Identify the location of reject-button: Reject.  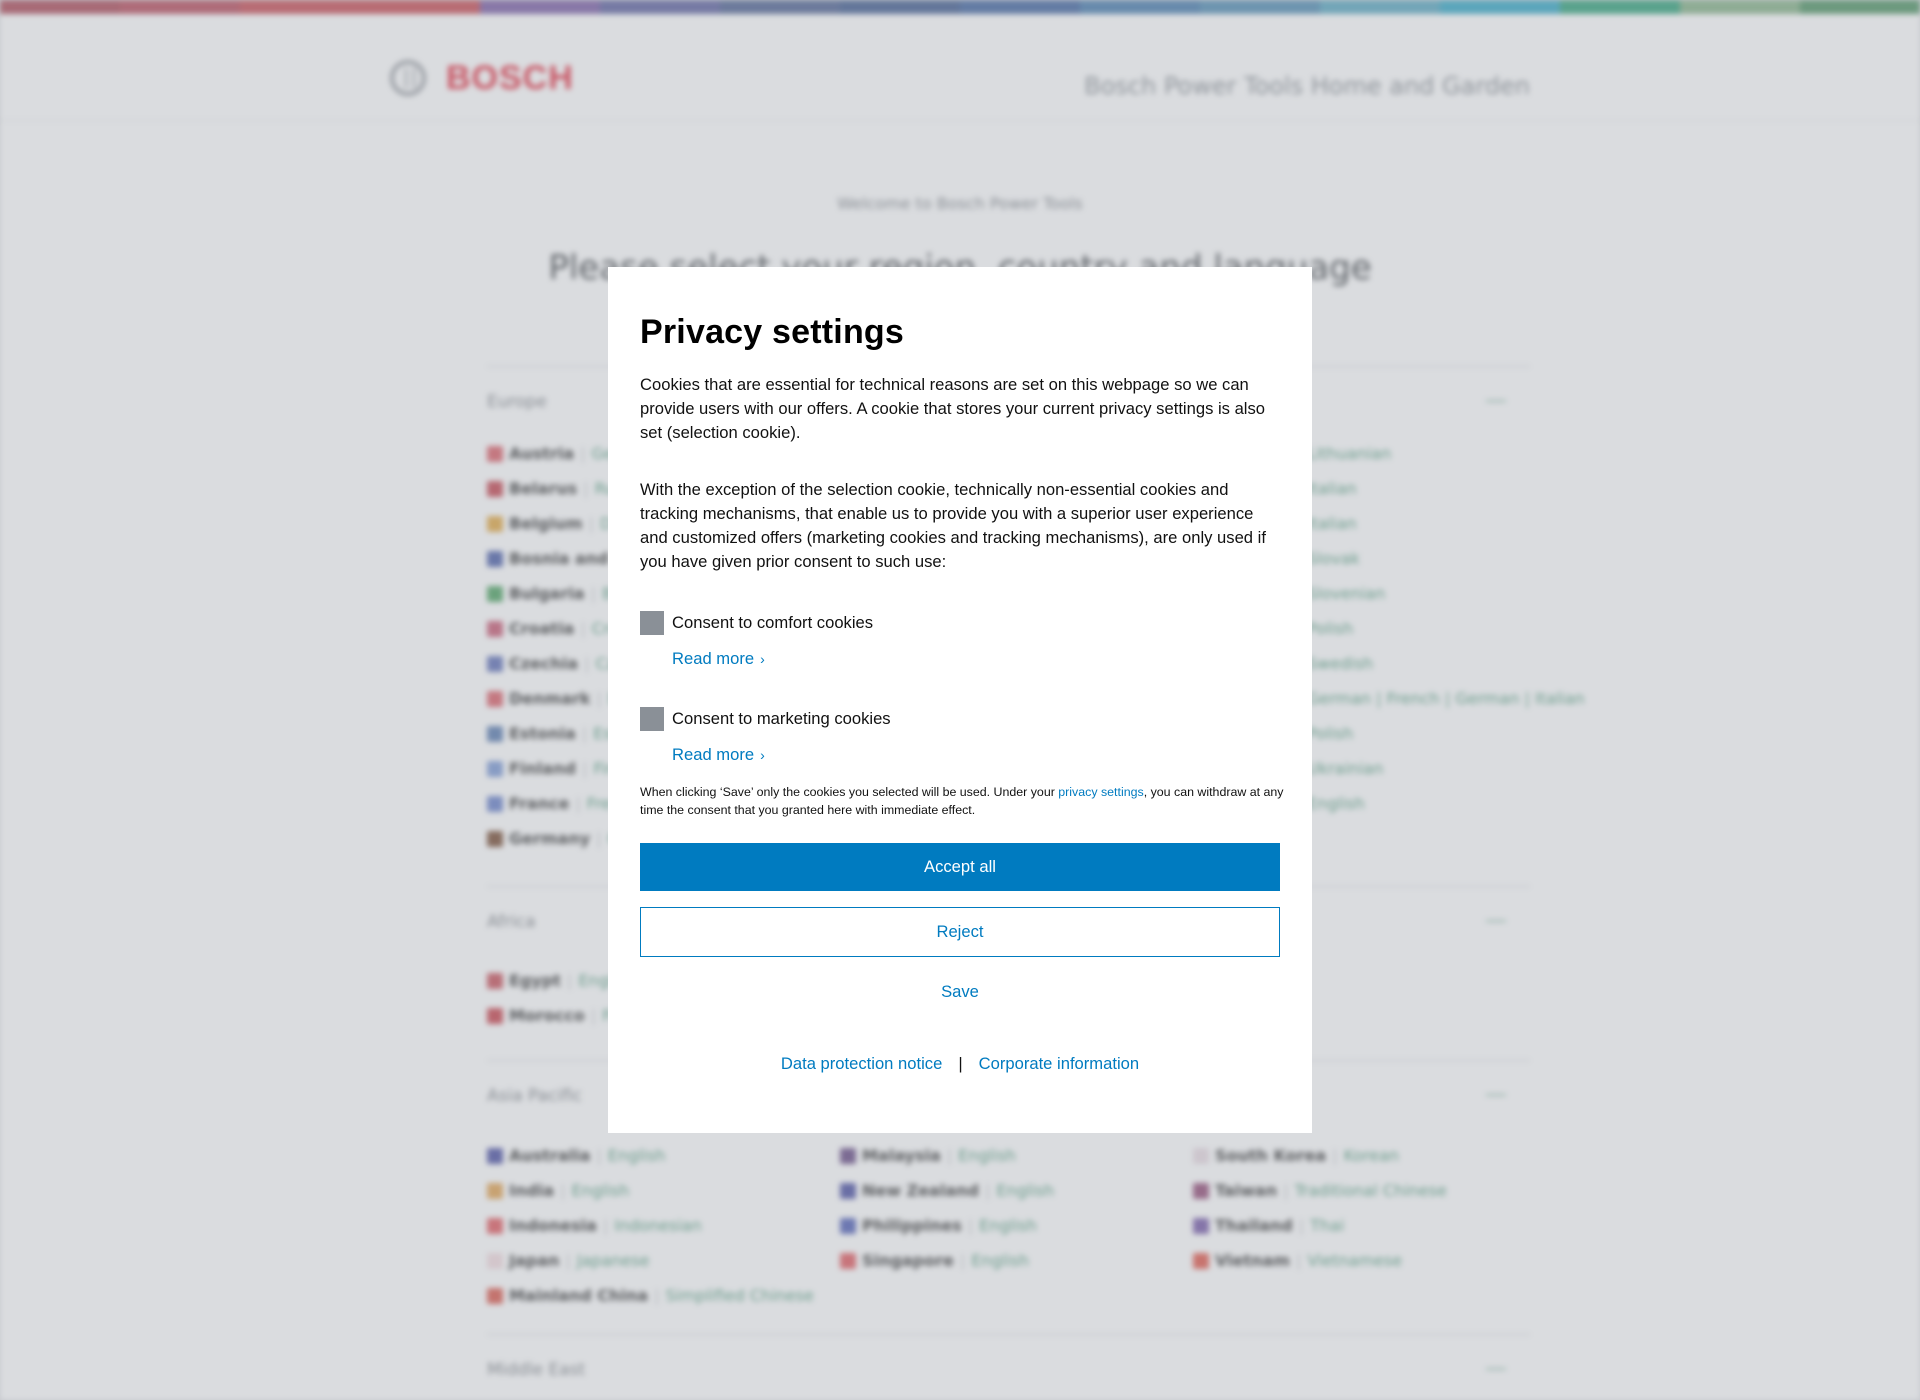
(960, 932).